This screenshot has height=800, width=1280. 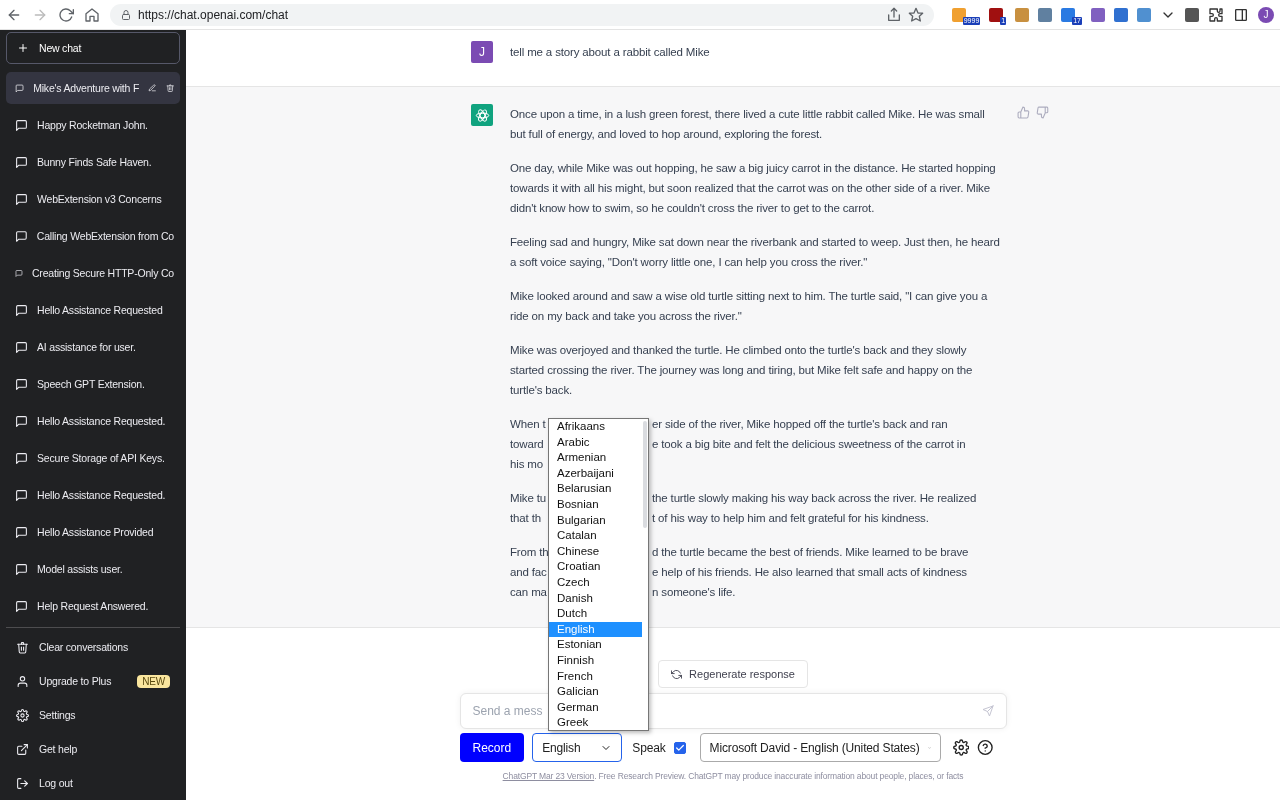 What do you see at coordinates (93, 125) in the screenshot?
I see `conversation-item: Happy Rocketman John.` at bounding box center [93, 125].